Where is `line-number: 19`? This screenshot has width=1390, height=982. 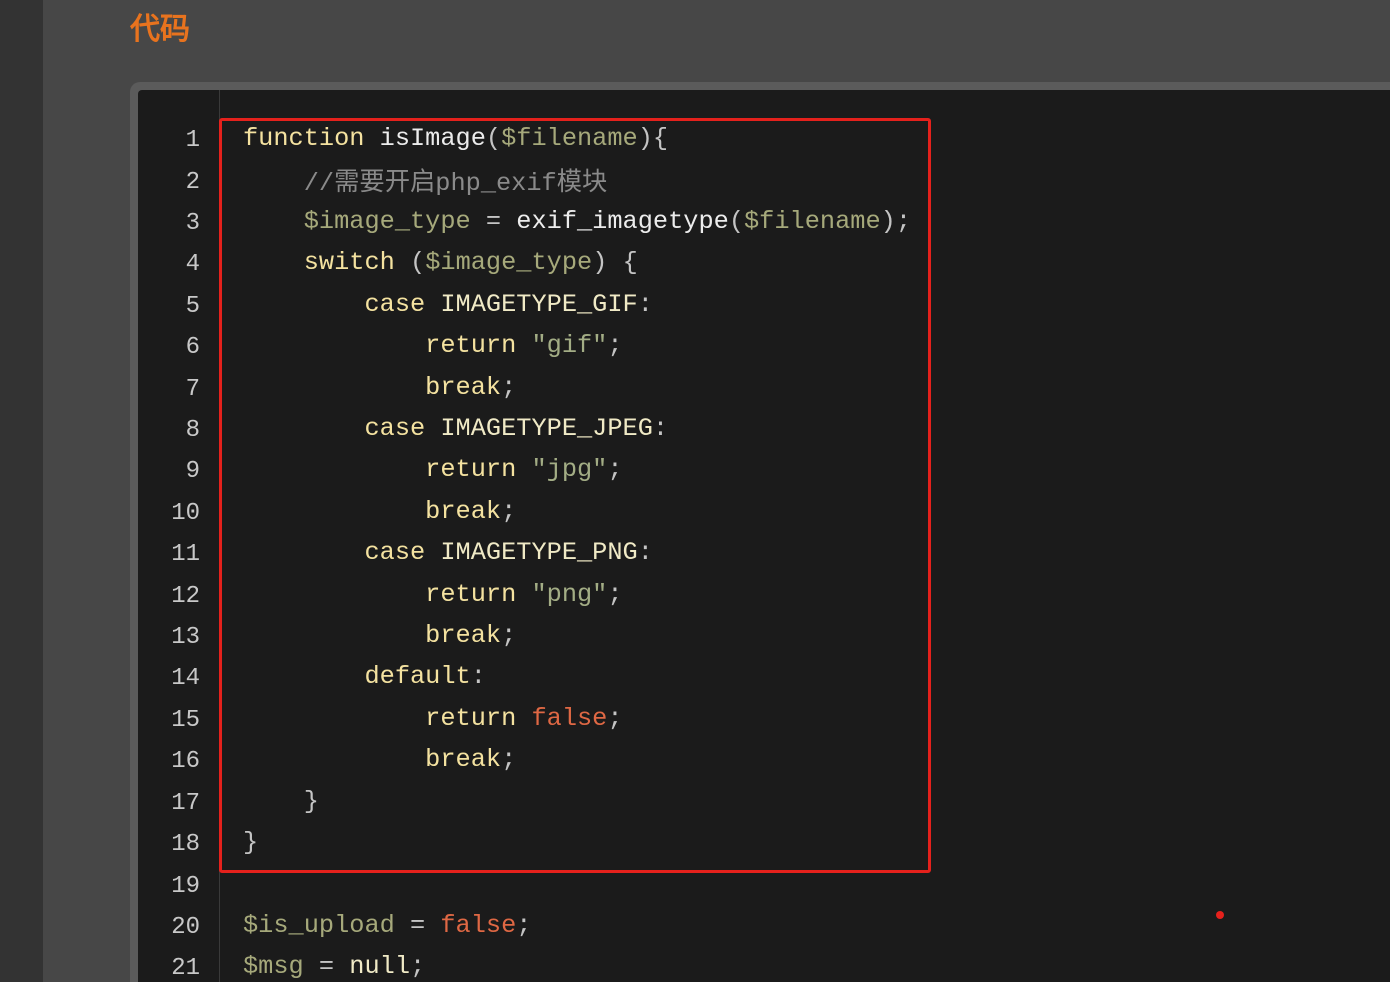 line-number: 19 is located at coordinates (185, 886).